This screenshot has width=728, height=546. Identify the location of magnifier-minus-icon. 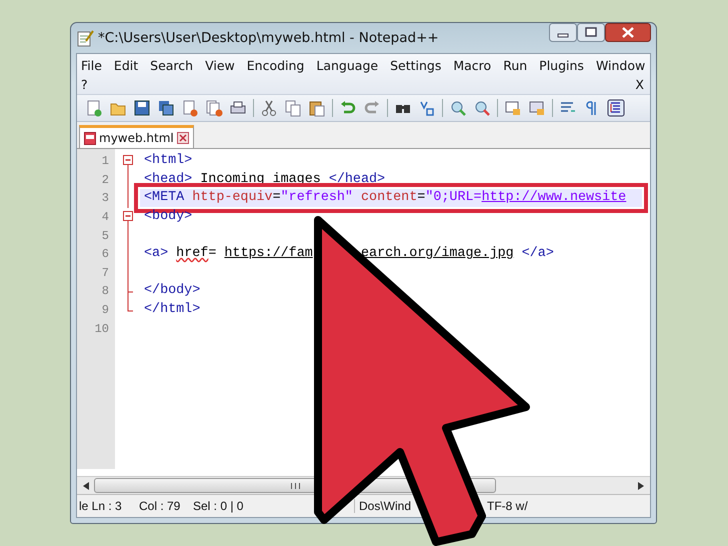
(482, 108).